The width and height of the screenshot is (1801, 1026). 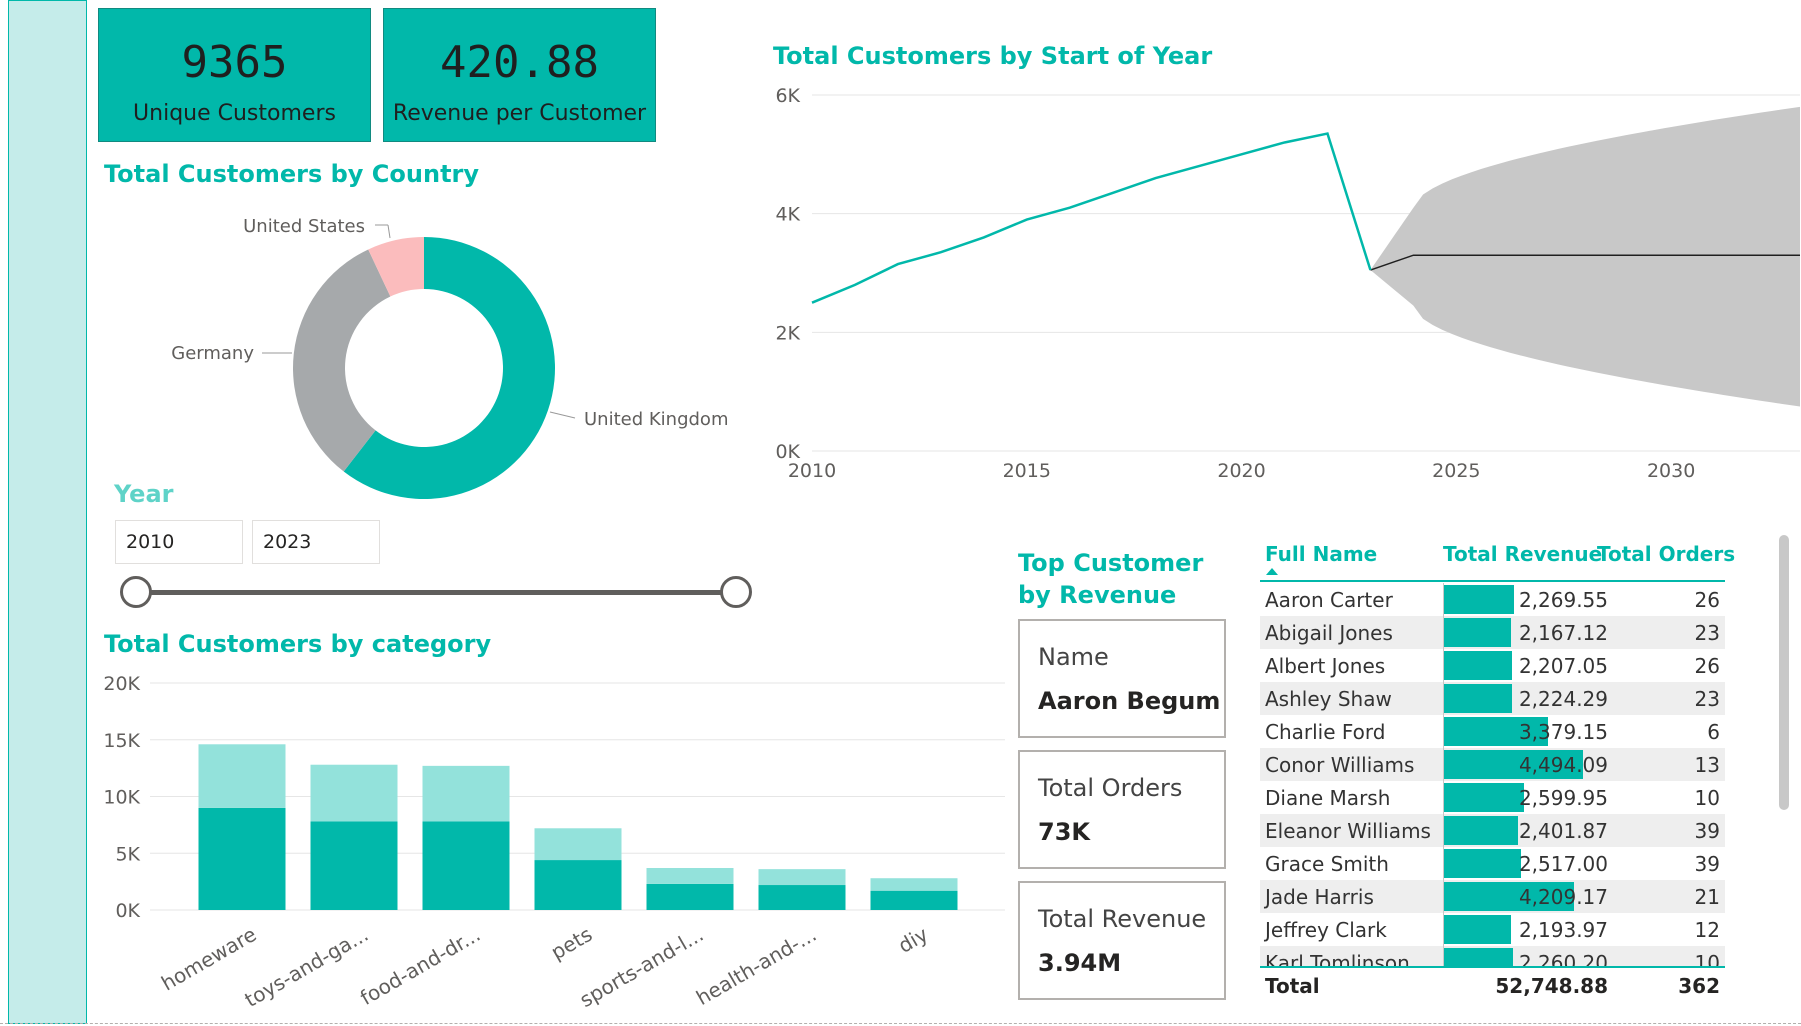 What do you see at coordinates (1492, 929) in the screenshot?
I see `table-row: Jeffrey Clark 2,193.97 12` at bounding box center [1492, 929].